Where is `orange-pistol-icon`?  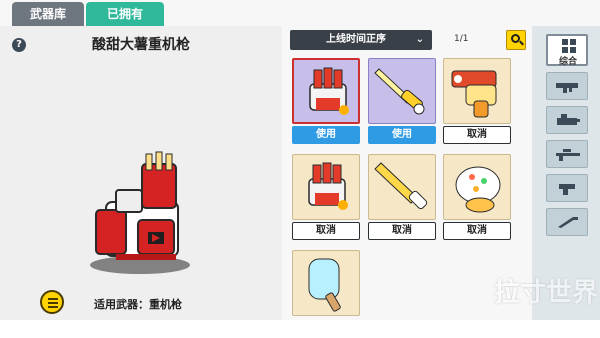 orange-pistol-icon is located at coordinates (474, 94).